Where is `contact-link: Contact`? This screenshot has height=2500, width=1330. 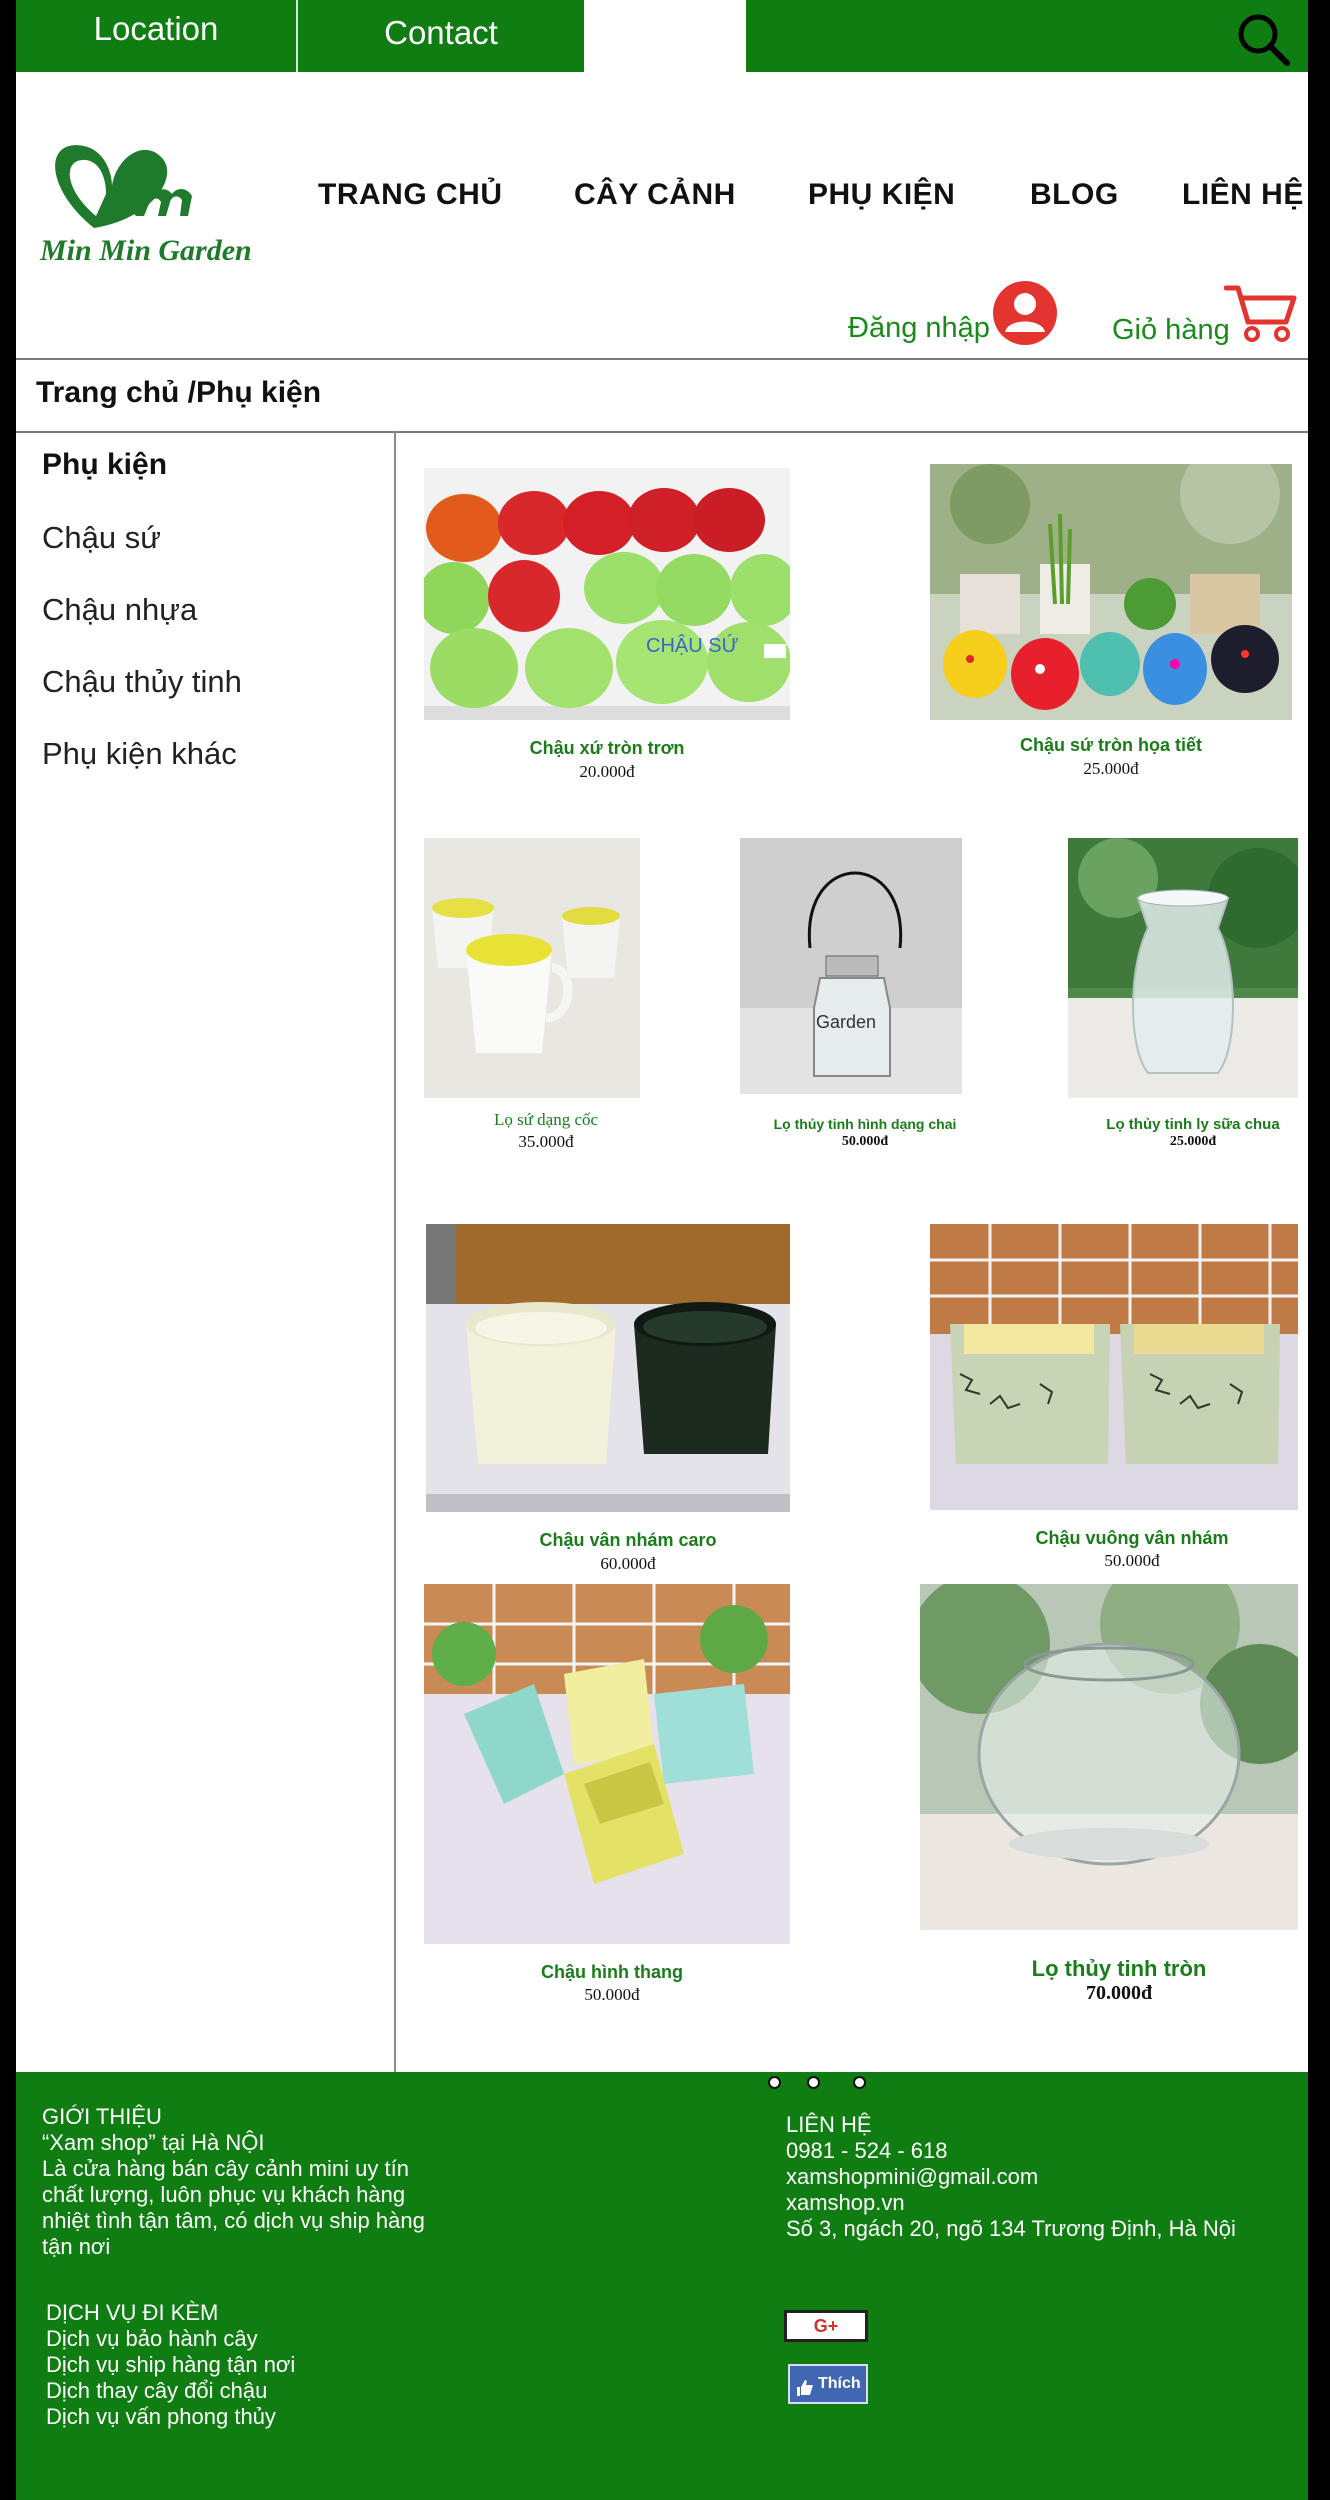
contact-link: Contact is located at coordinates (441, 33).